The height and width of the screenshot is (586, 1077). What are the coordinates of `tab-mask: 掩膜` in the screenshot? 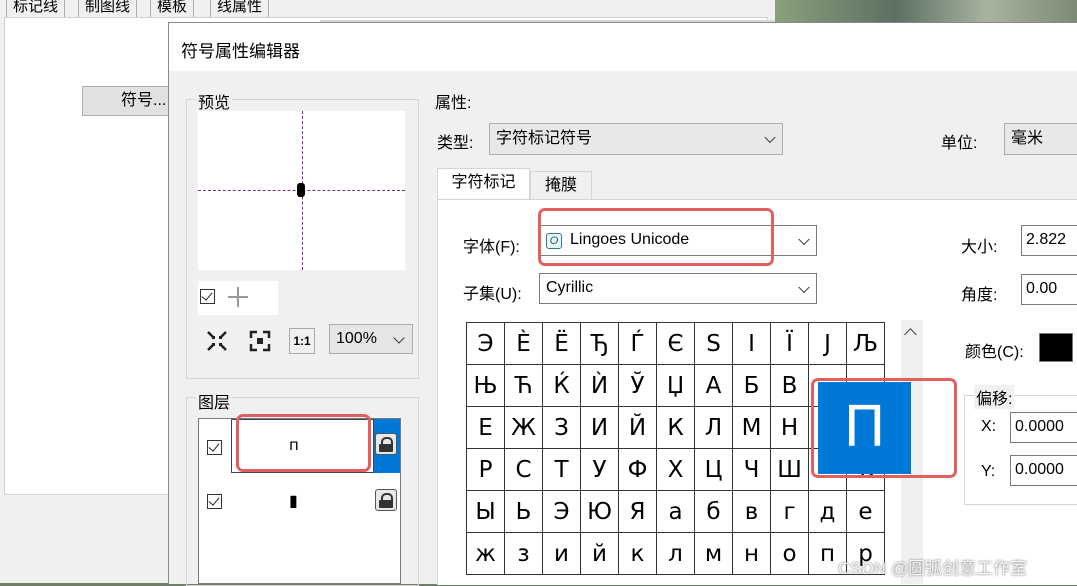 It's located at (561, 186).